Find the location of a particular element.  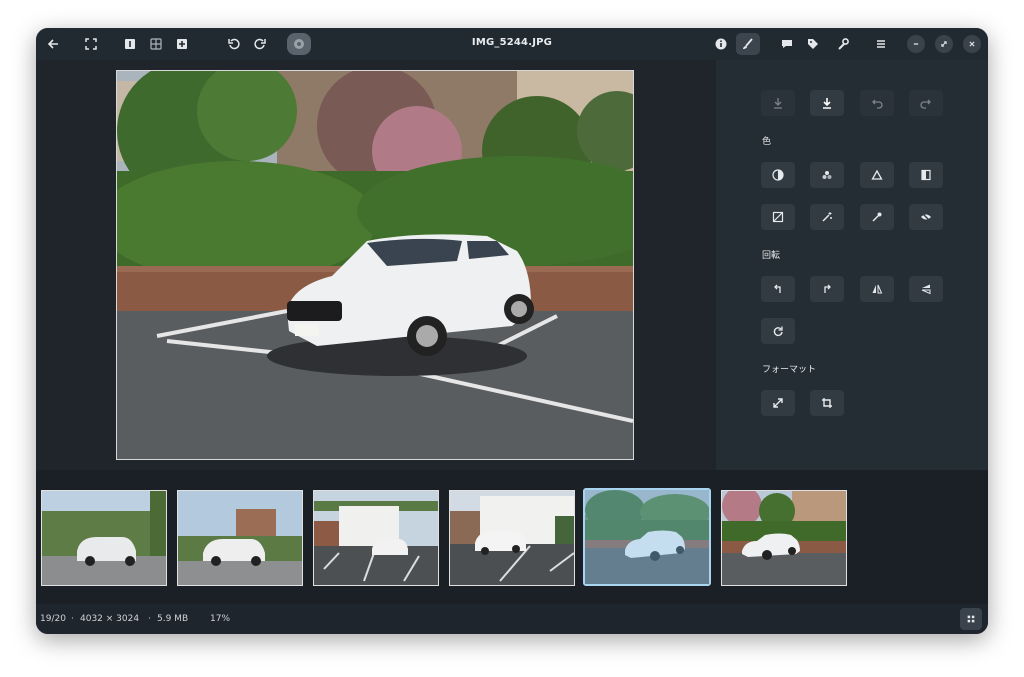

menu-icon is located at coordinates (881, 44).